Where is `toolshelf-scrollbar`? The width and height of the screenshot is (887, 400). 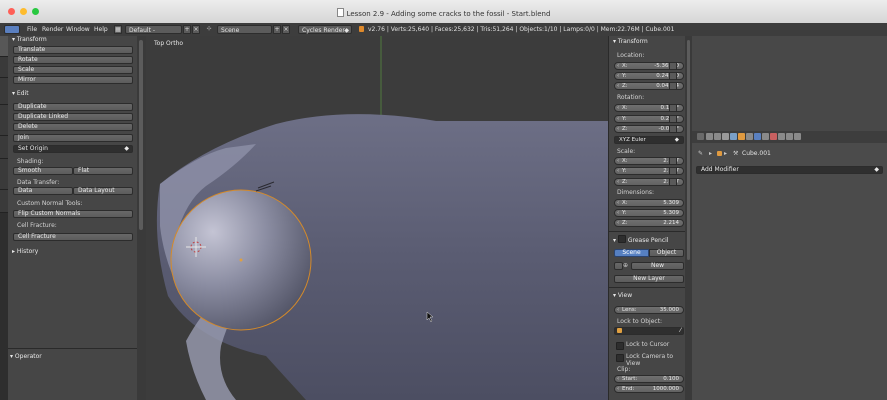
toolshelf-scrollbar is located at coordinates (141, 218).